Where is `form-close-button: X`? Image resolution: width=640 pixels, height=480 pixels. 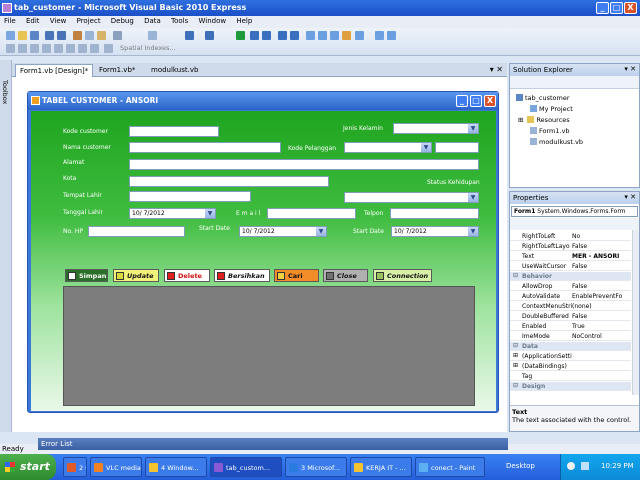
form-close-button: X is located at coordinates (490, 101).